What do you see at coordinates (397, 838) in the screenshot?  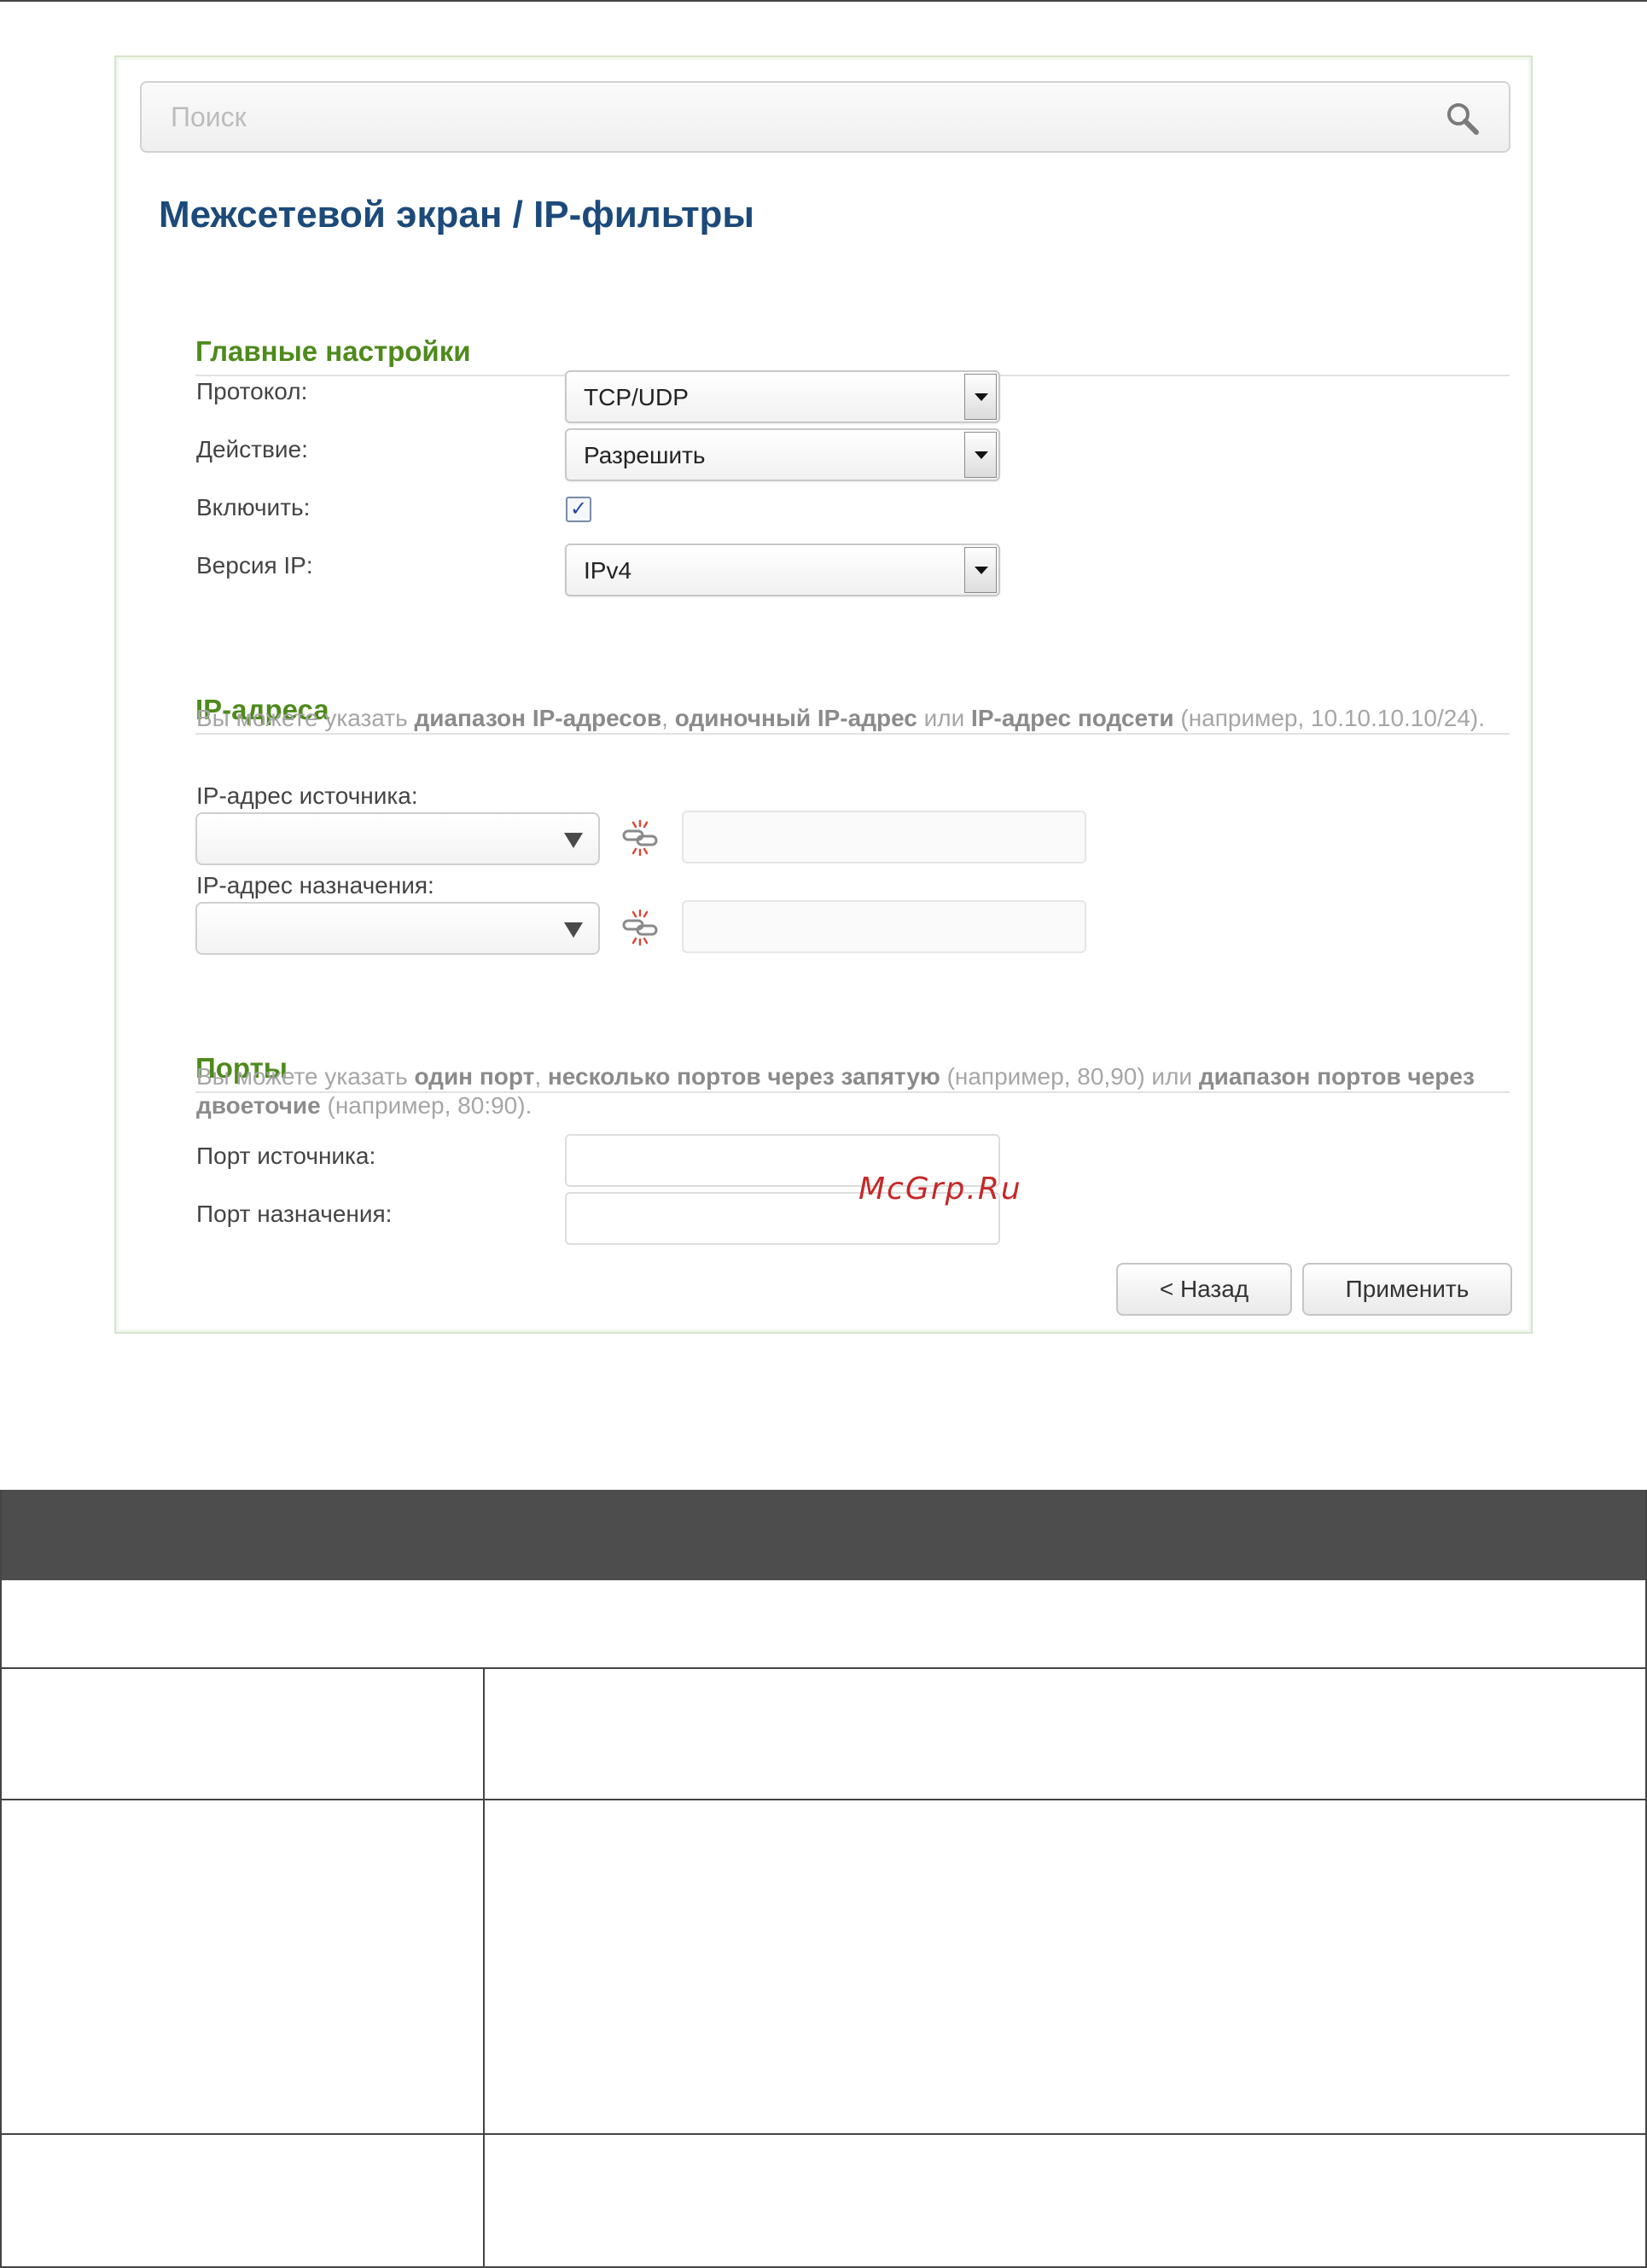 I see `source-ip-combo` at bounding box center [397, 838].